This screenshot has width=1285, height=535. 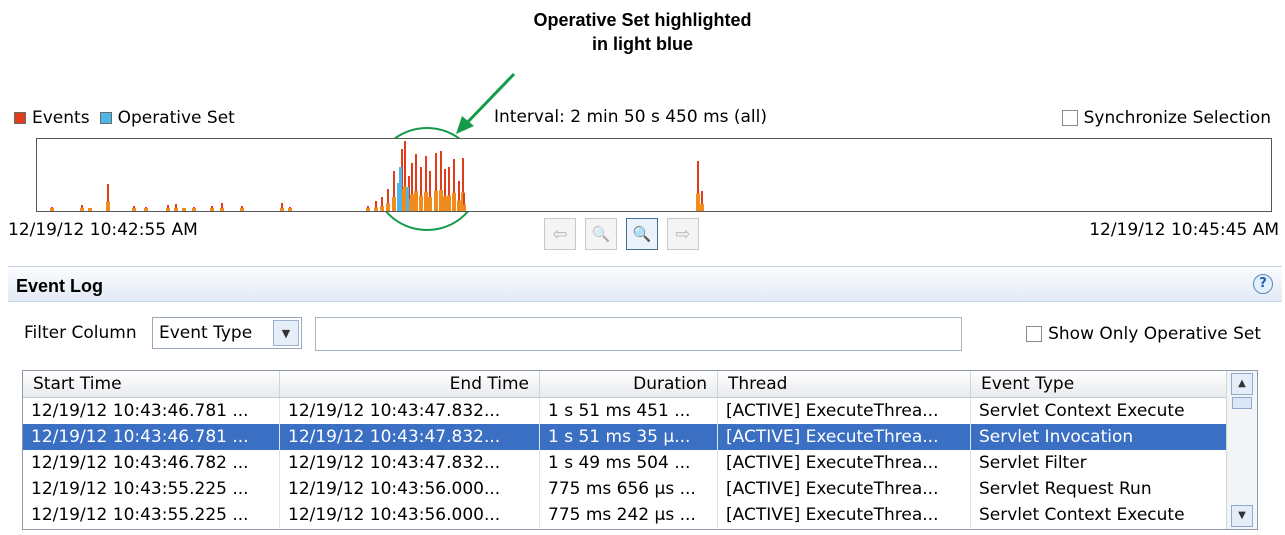 What do you see at coordinates (103, 230) in the screenshot?
I see `timeline-start-time: 12/19/12 10:42:55 AM` at bounding box center [103, 230].